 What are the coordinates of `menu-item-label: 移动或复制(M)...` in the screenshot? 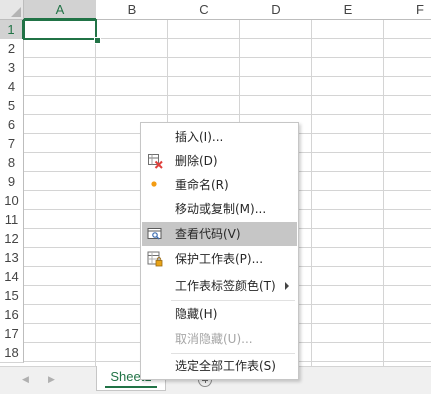 It's located at (221, 209).